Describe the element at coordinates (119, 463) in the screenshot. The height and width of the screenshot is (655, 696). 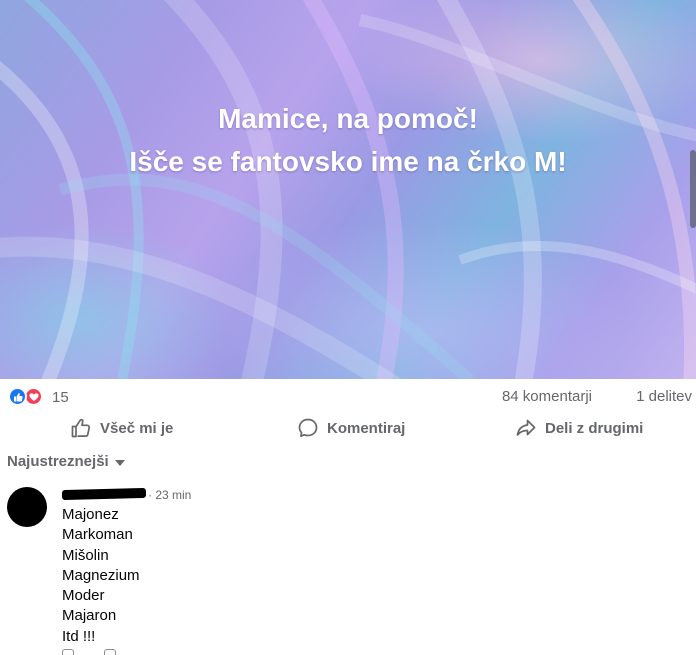
I see `chevron-down-icon` at that location.